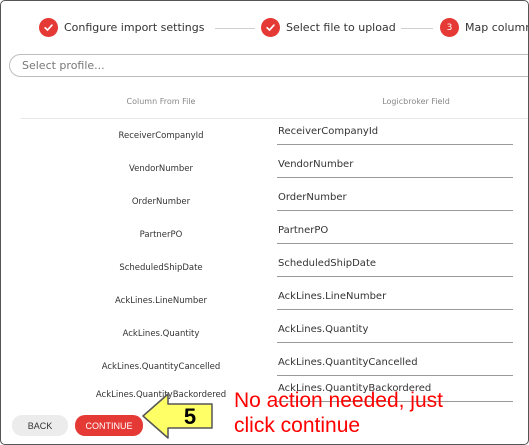  I want to click on mapping-row: ReceiverCompanyId ReceiverCompanyId, so click(264, 135).